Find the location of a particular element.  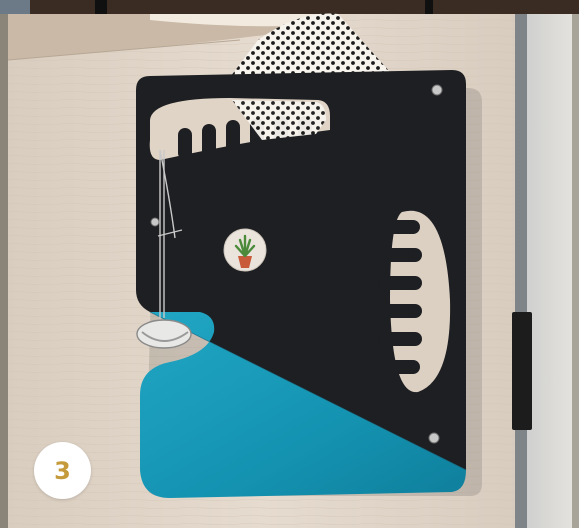

step-number-badge: 3 is located at coordinates (62, 470).